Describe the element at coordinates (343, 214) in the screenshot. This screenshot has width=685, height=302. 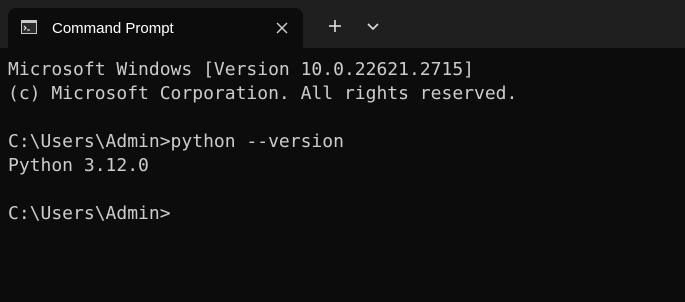
I see `console-prompt-line: C:\Users\Admin>` at that location.